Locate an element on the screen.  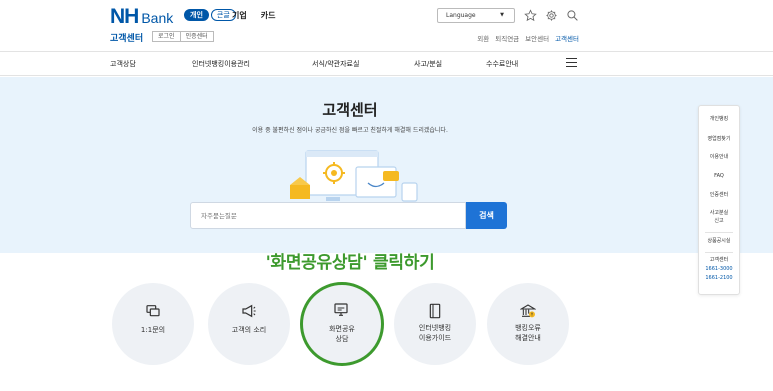
star-icon is located at coordinates (530, 14).